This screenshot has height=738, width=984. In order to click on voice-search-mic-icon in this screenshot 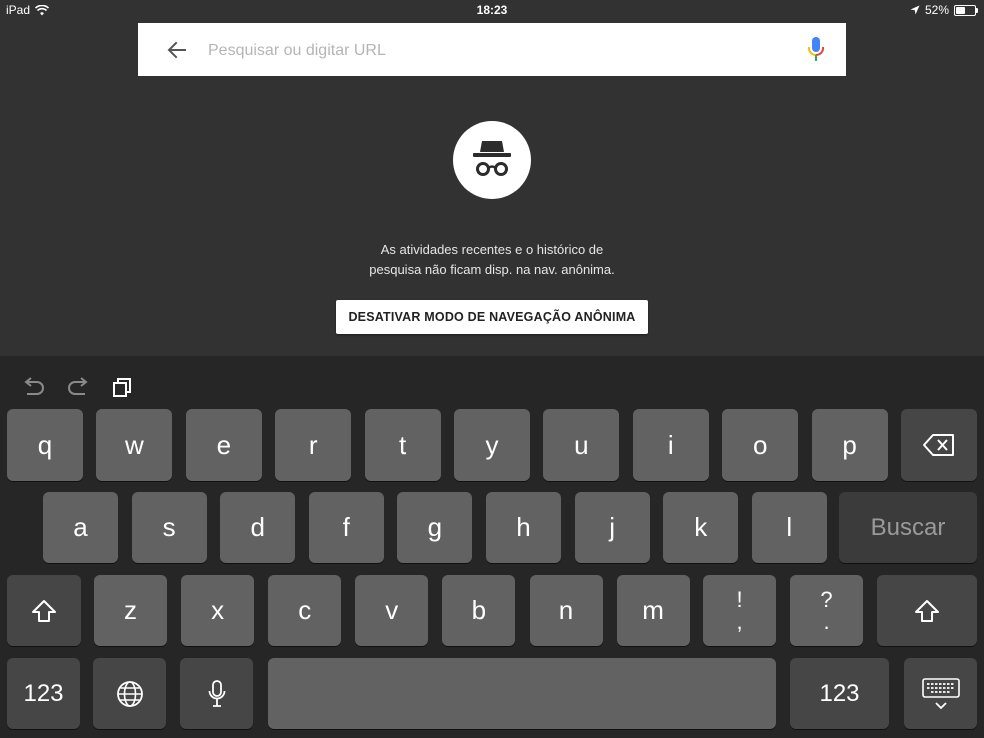, I will do `click(816, 50)`.